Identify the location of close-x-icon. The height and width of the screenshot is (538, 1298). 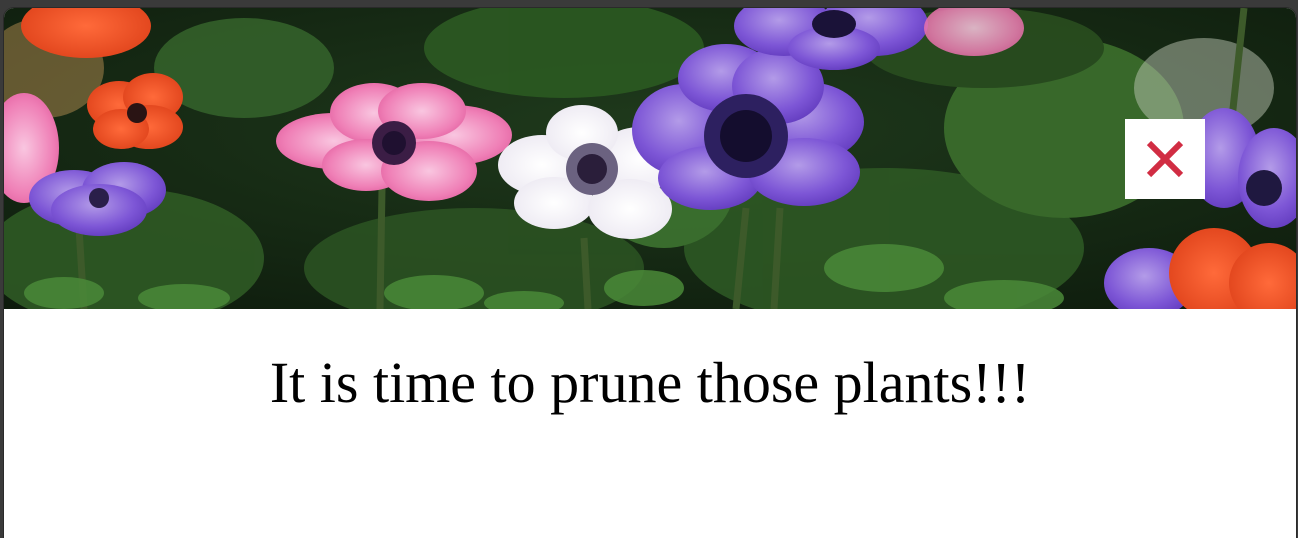
(1165, 159).